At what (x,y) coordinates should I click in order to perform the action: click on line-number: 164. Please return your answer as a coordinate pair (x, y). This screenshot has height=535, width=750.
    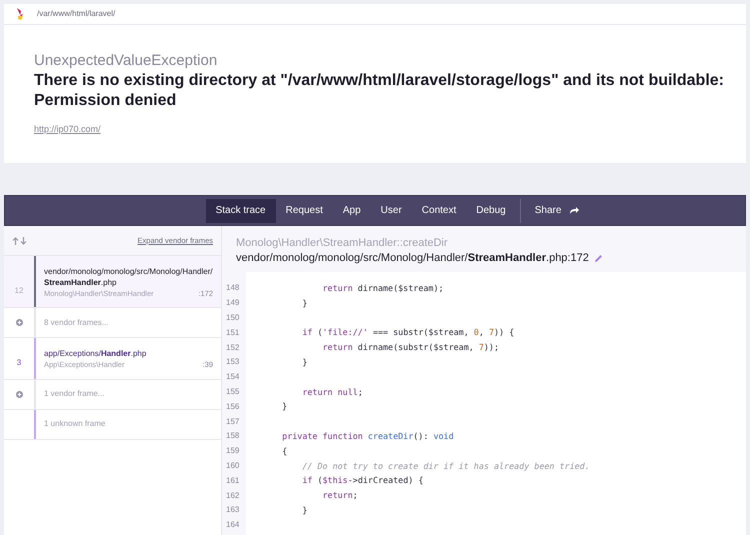
    Looking at the image, I should click on (233, 525).